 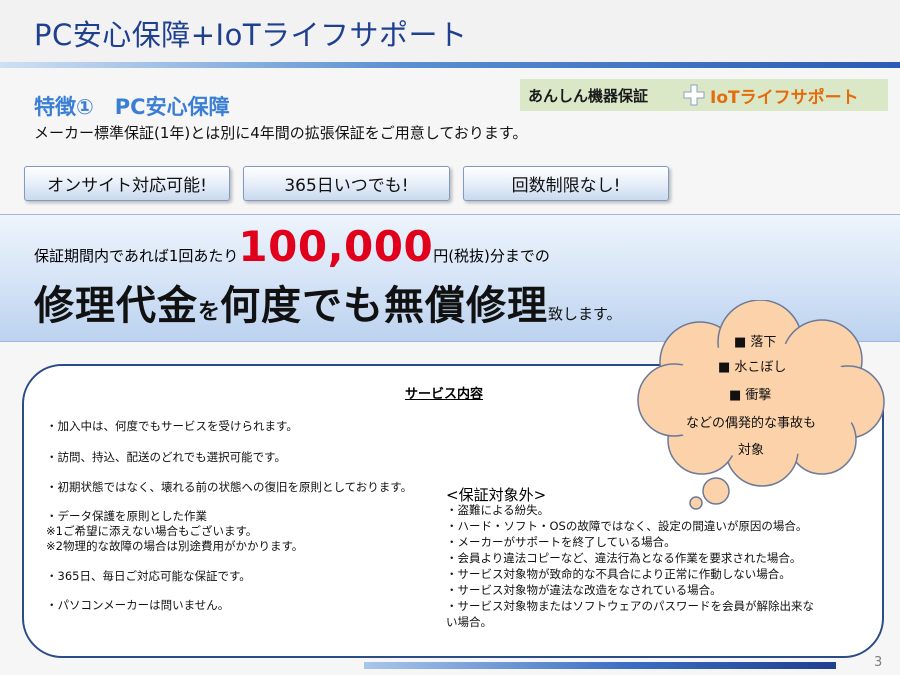 What do you see at coordinates (694, 95) in the screenshot?
I see `plus-cross-icon` at bounding box center [694, 95].